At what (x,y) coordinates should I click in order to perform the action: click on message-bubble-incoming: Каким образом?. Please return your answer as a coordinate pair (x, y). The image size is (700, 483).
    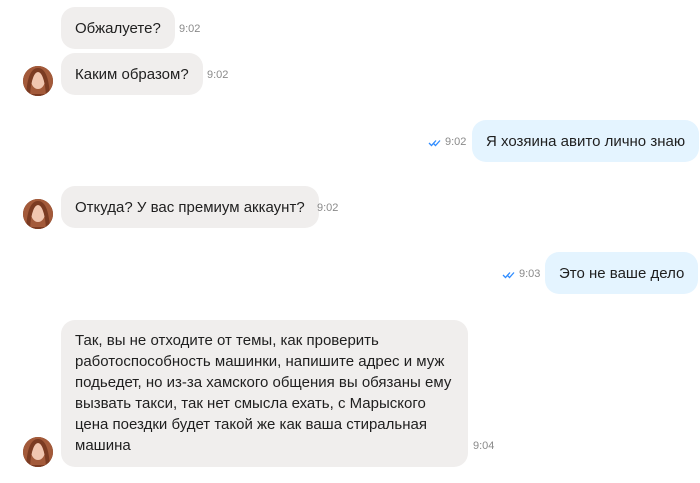
    Looking at the image, I should click on (132, 74).